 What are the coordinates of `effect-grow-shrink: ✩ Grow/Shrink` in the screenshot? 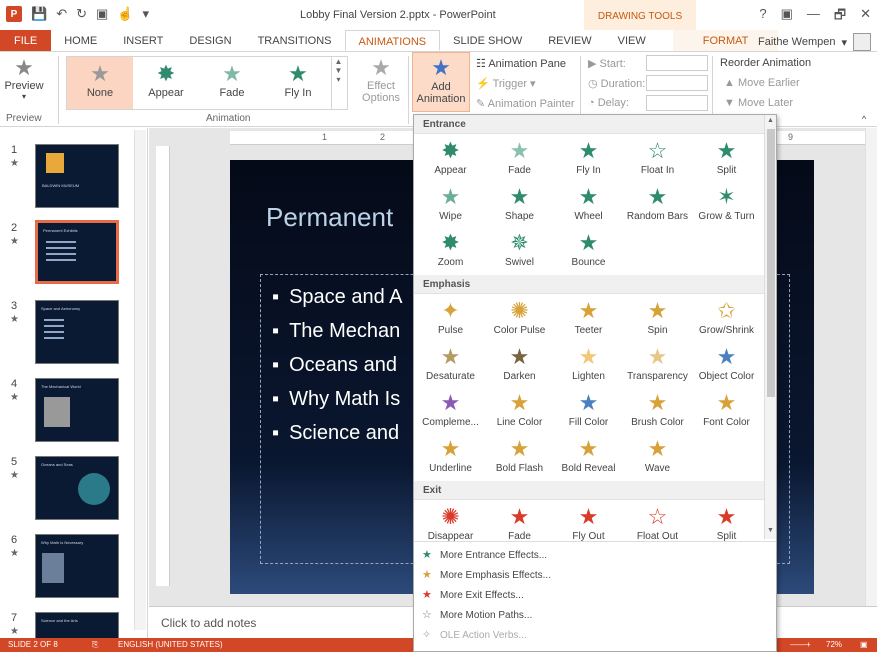 It's located at (726, 320).